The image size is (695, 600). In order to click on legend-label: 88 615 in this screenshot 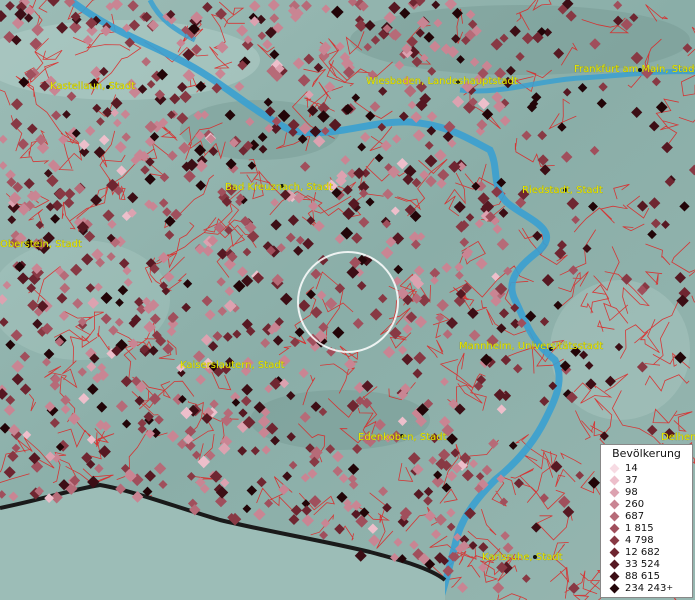, I will do `click(642, 576)`.